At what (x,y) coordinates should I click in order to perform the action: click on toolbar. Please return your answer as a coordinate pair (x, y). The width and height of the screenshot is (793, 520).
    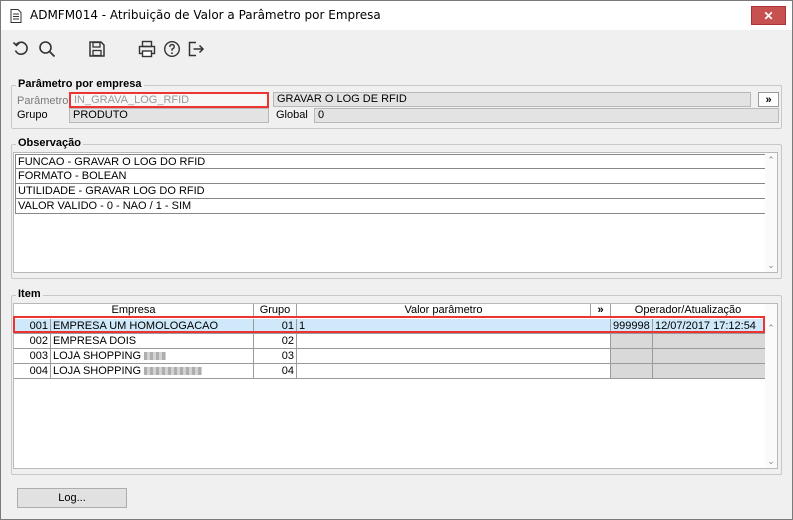
    Looking at the image, I should click on (396, 50).